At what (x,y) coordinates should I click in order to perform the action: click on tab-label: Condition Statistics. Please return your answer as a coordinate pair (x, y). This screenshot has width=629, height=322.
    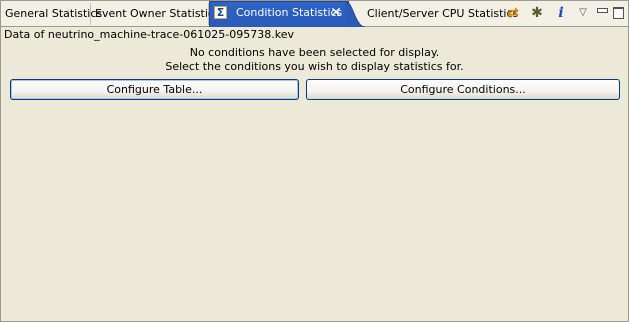
    Looking at the image, I should click on (289, 12).